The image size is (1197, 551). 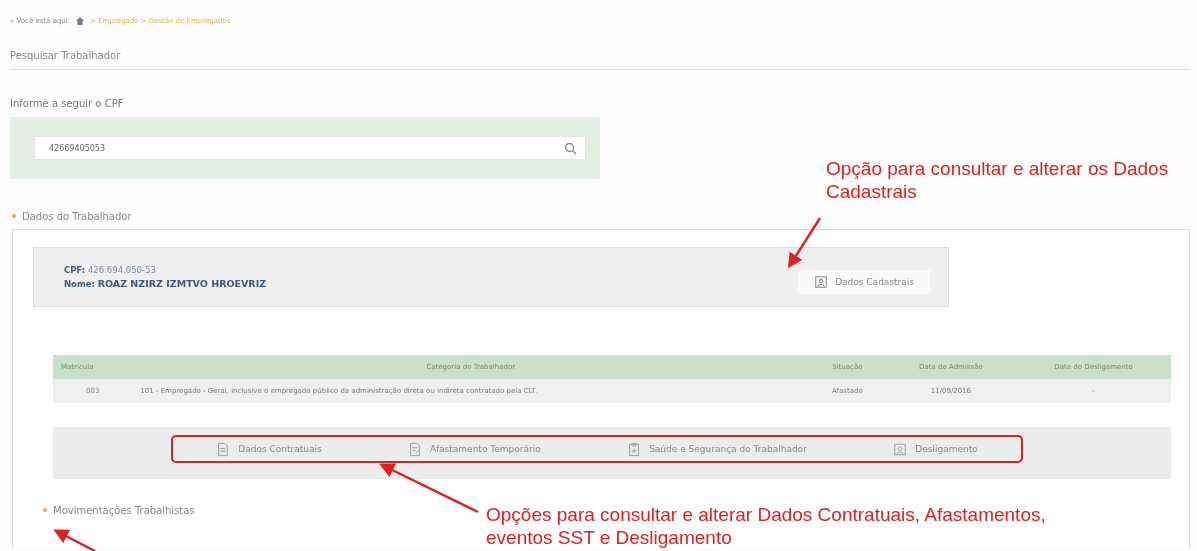 What do you see at coordinates (110, 270) in the screenshot?
I see `cpf-text: CPF: 426.694.050-53` at bounding box center [110, 270].